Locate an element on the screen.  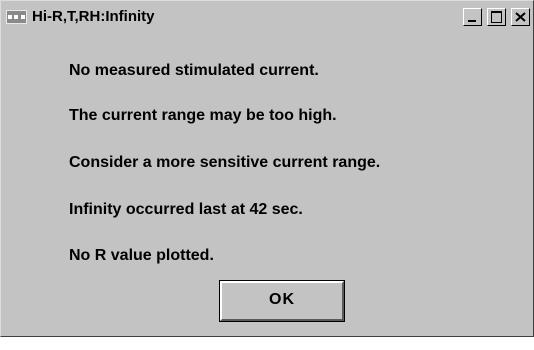
title-bar: Hi-R,T,RH:Infinity is located at coordinates (267, 18).